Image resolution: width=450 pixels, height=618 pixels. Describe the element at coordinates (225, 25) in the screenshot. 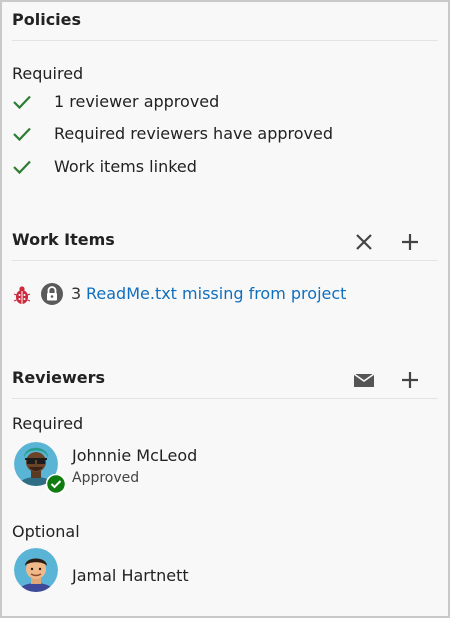

I see `policies-header: Policies` at that location.